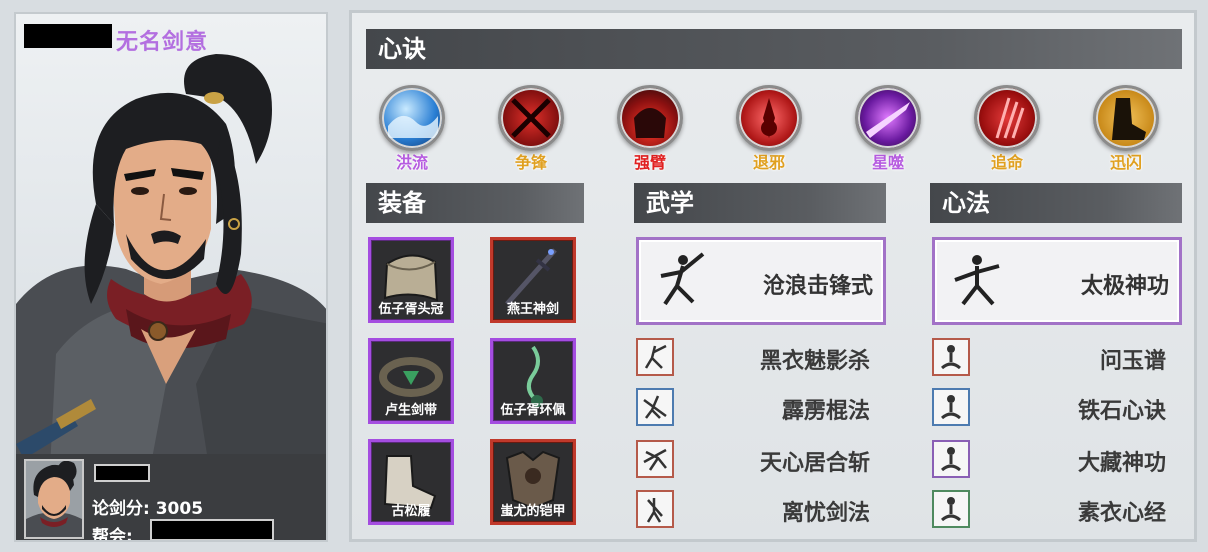 Image resolution: width=1208 pixels, height=552 pixels. Describe the element at coordinates (122, 473) in the screenshot. I see `redacted-player-name` at that location.